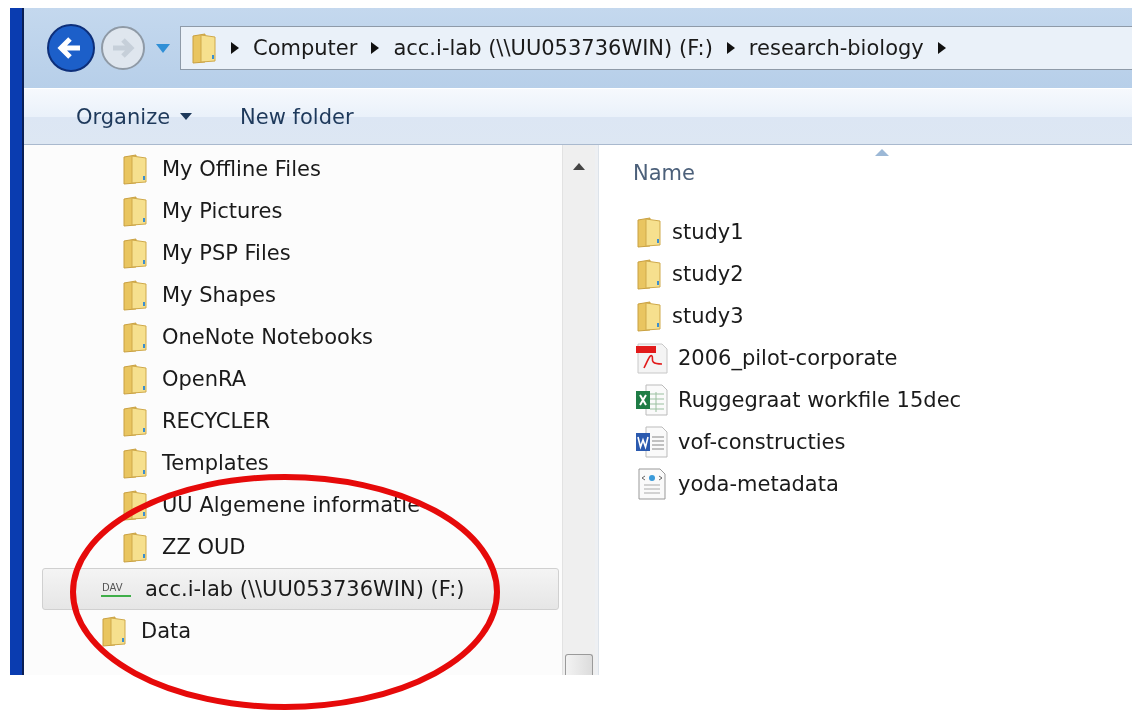 This screenshot has height=714, width=1132. What do you see at coordinates (166, 631) in the screenshot?
I see `folder-name: Data` at bounding box center [166, 631].